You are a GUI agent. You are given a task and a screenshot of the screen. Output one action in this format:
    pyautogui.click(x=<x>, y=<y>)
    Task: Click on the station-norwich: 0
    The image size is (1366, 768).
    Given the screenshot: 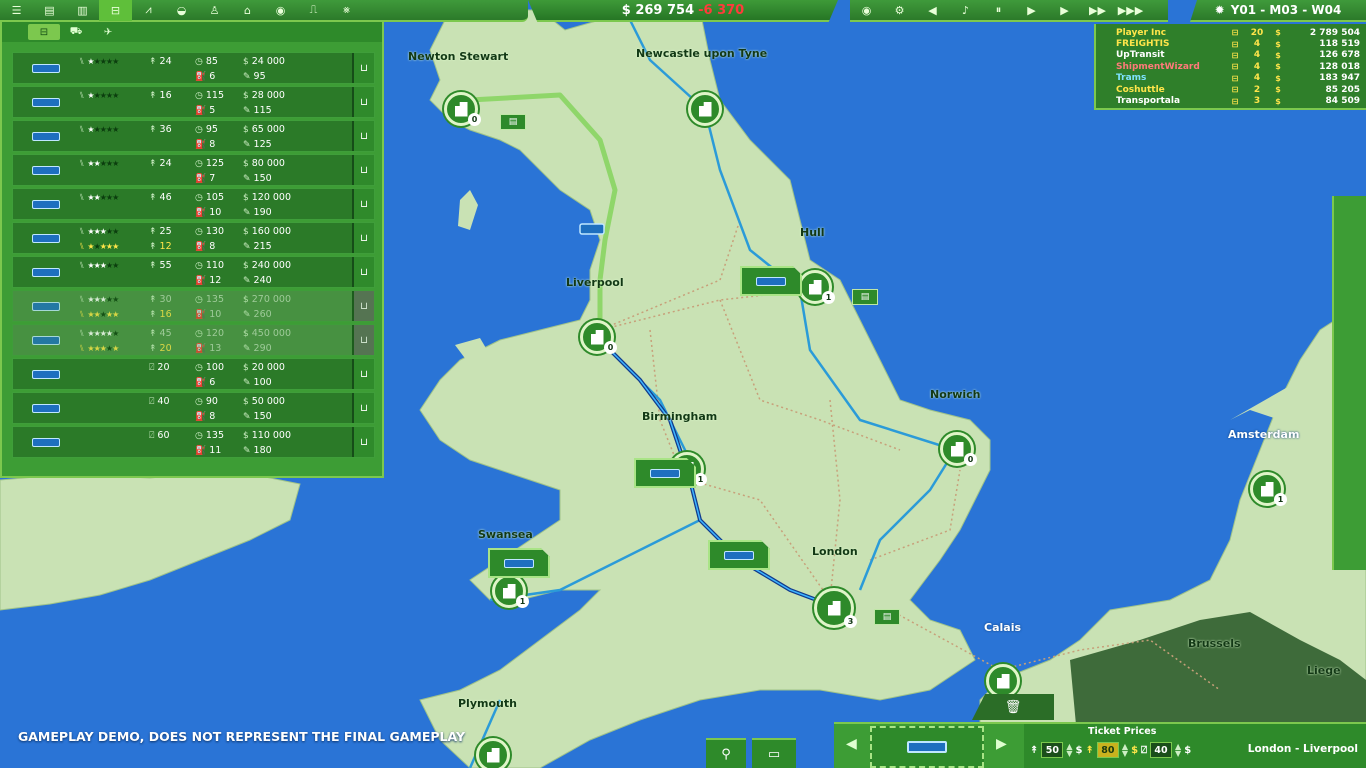 What is the action you would take?
    pyautogui.click(x=958, y=449)
    